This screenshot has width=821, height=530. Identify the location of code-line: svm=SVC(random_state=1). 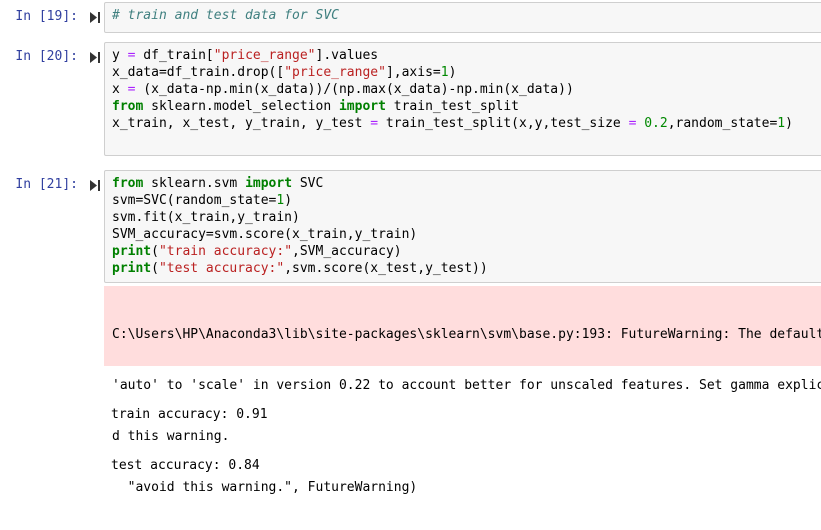
(202, 200).